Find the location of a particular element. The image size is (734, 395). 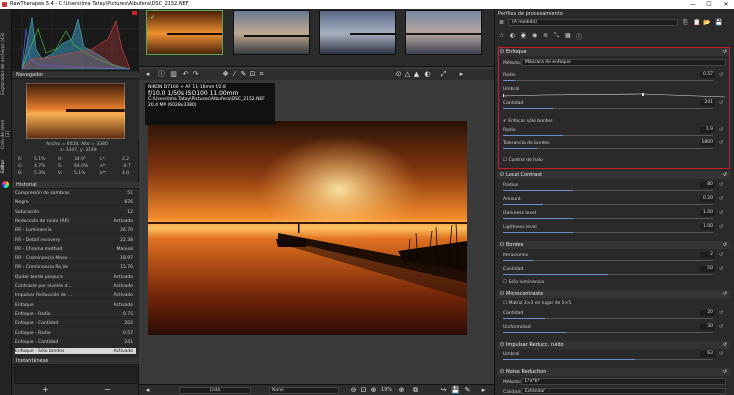

hide-right-panel-icon: ▸ is located at coordinates (461, 74).